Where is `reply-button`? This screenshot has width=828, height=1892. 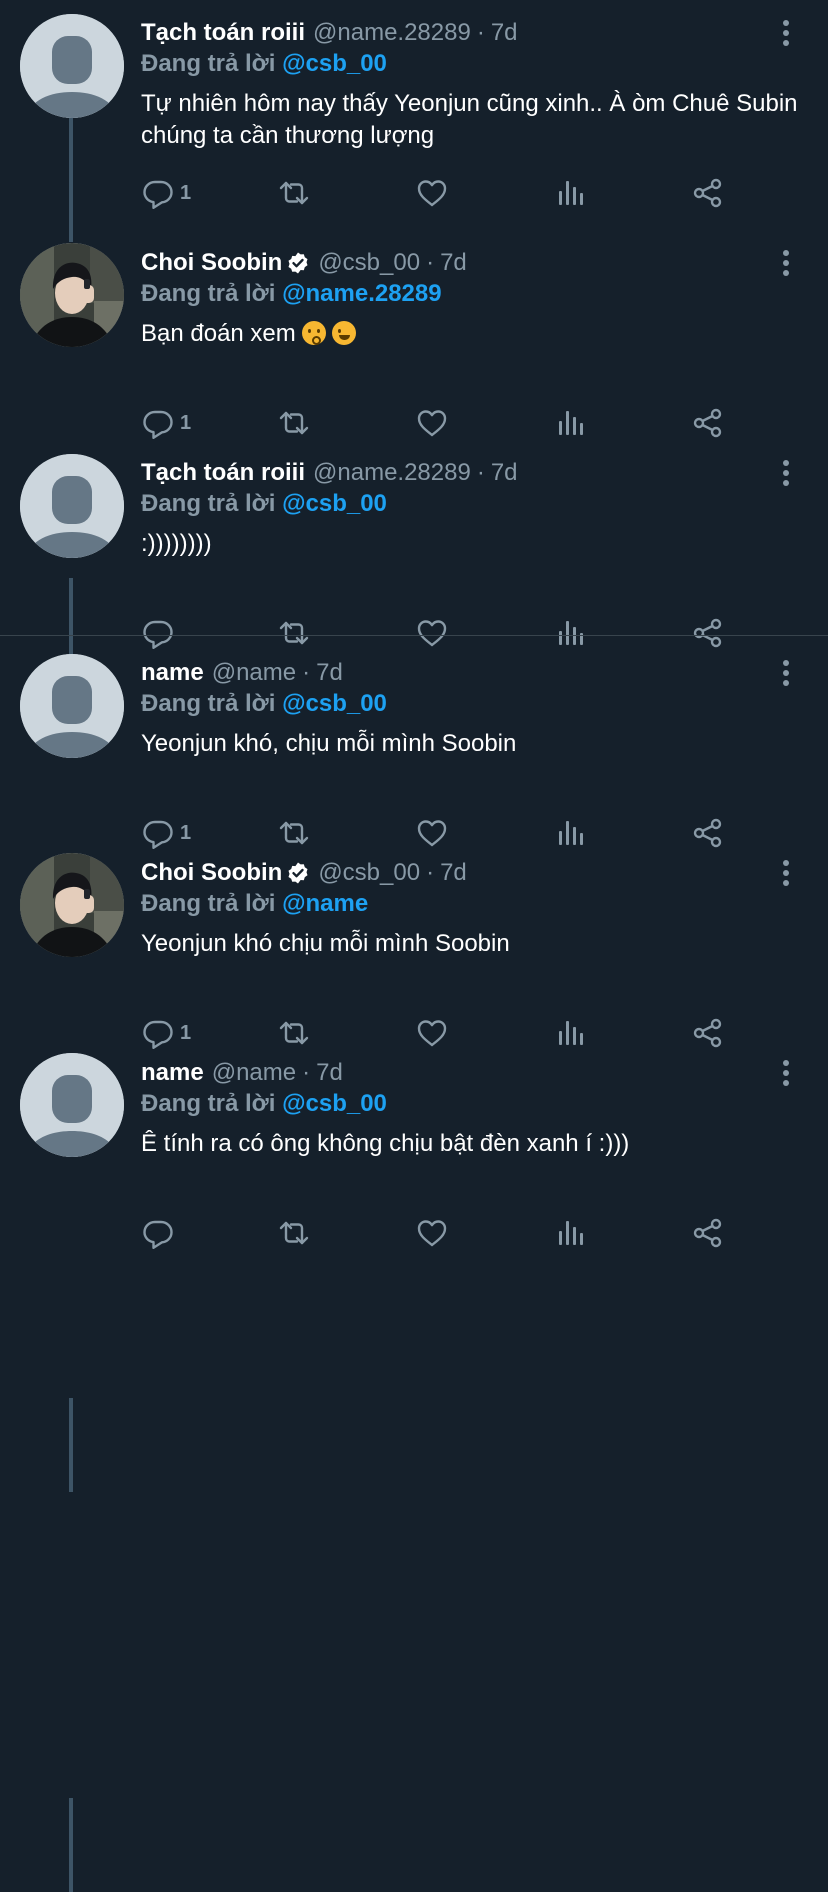
reply-button is located at coordinates (161, 1233).